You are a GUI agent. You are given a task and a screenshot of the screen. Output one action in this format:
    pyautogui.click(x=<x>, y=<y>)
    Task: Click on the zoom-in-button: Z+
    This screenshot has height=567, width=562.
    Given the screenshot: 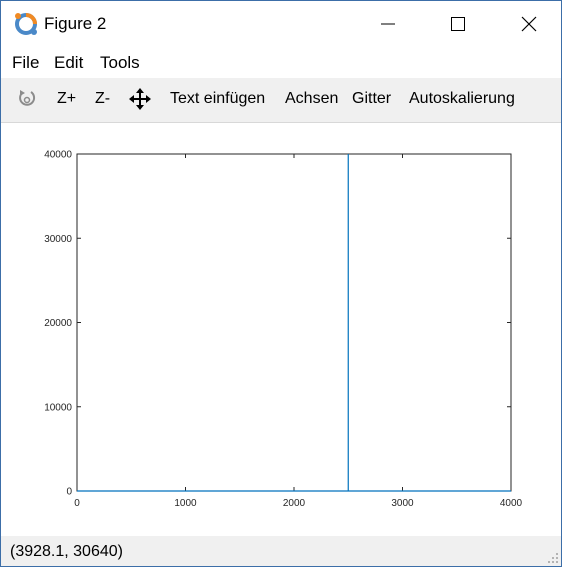 What is the action you would take?
    pyautogui.click(x=66, y=99)
    